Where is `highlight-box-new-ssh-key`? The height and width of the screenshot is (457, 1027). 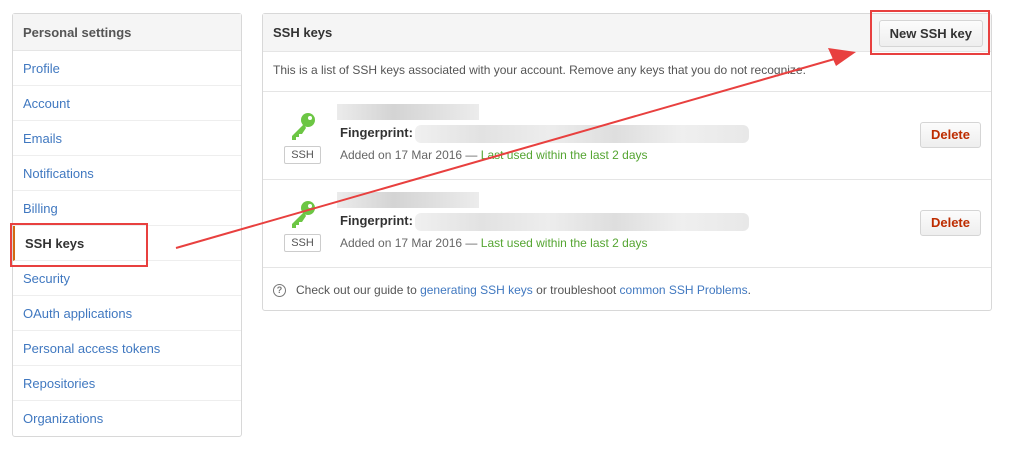
highlight-box-new-ssh-key is located at coordinates (930, 32).